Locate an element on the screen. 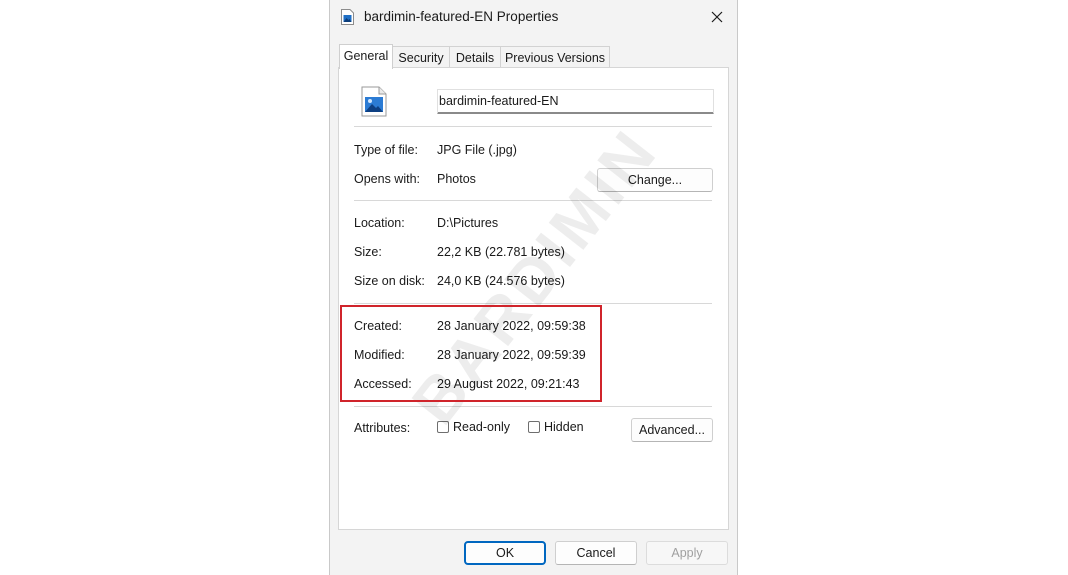 Image resolution: width=1068 pixels, height=575 pixels. readonly-checkbox-box is located at coordinates (443, 427).